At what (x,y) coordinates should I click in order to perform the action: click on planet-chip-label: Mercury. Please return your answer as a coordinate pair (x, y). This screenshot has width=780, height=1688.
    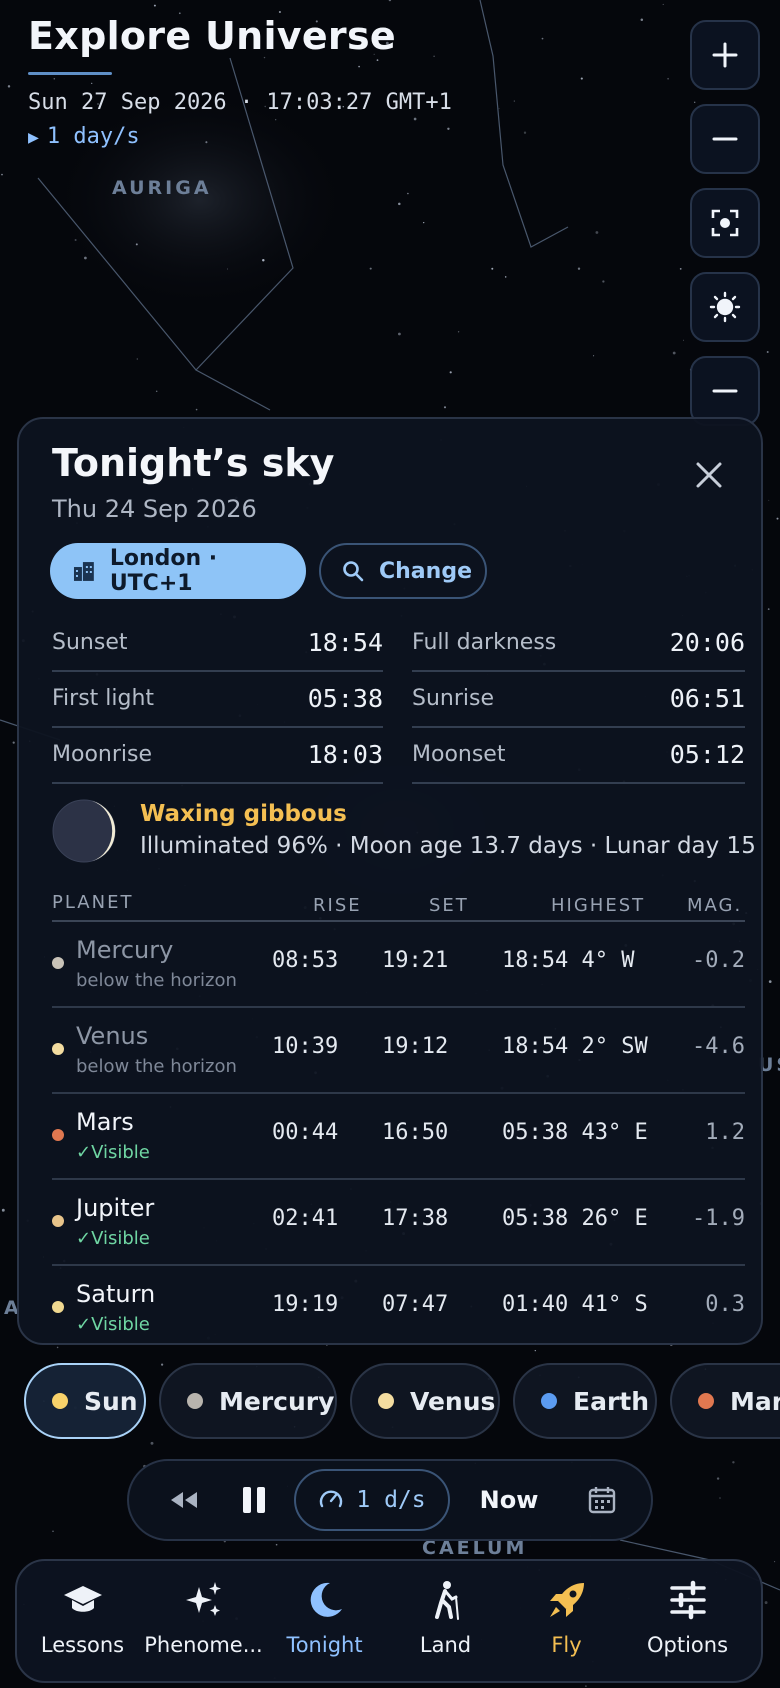
    Looking at the image, I should click on (277, 1401).